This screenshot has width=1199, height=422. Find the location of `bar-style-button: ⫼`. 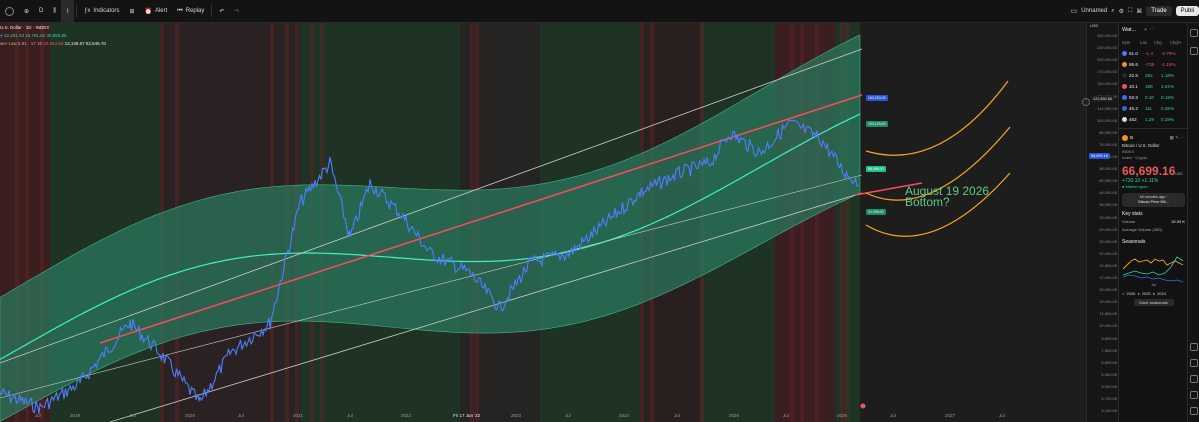

bar-style-button: ⫼ is located at coordinates (54, 11).